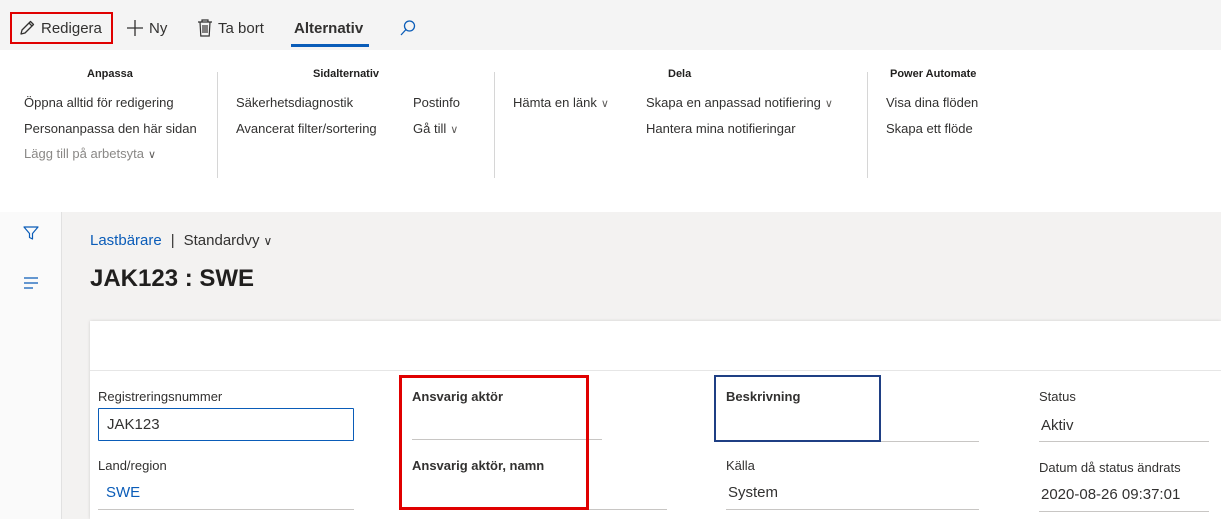  Describe the element at coordinates (1057, 396) in the screenshot. I see `status-label: Status` at that location.